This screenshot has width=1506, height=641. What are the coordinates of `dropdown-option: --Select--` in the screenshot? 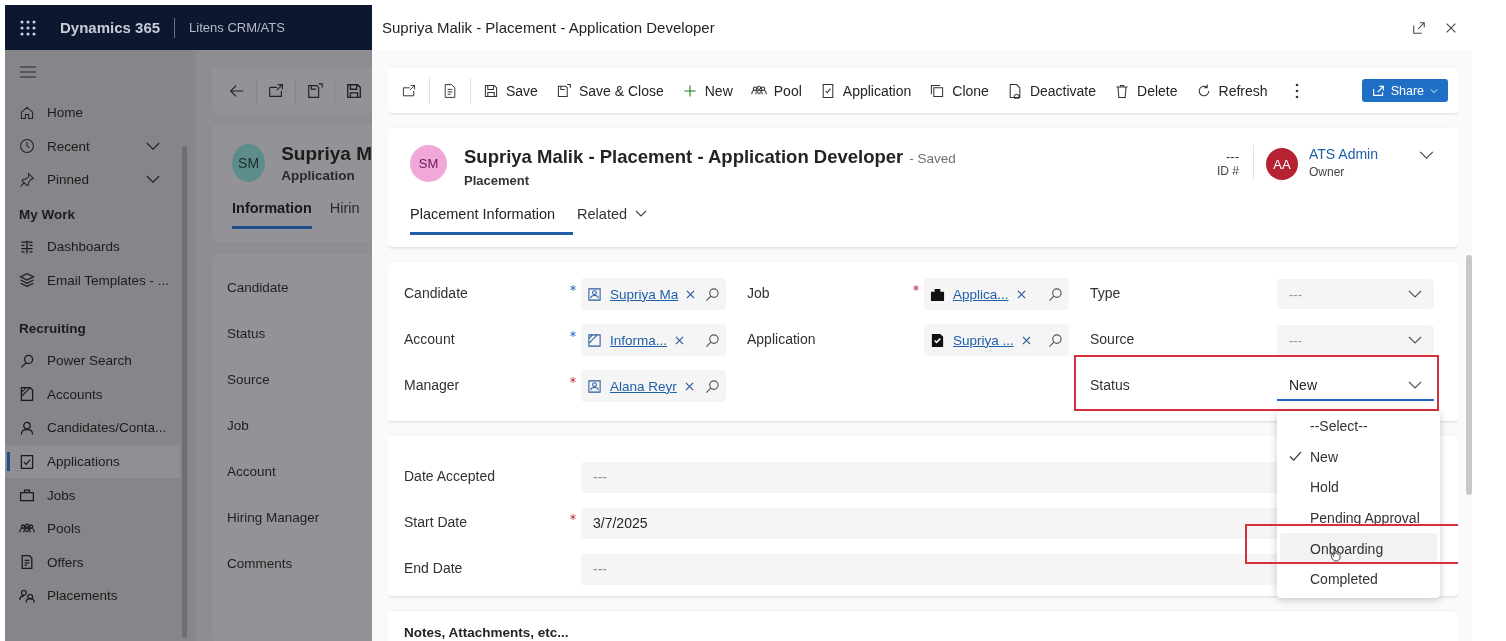 It's located at (1358, 426).